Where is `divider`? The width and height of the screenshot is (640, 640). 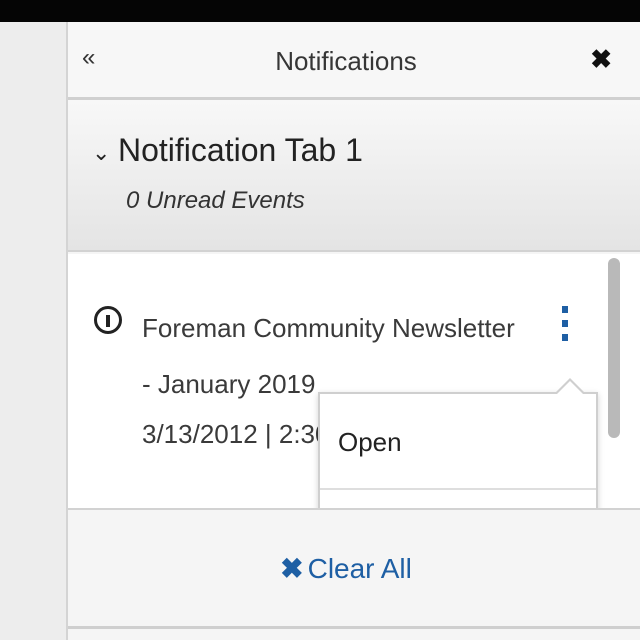 divider is located at coordinates (354, 627).